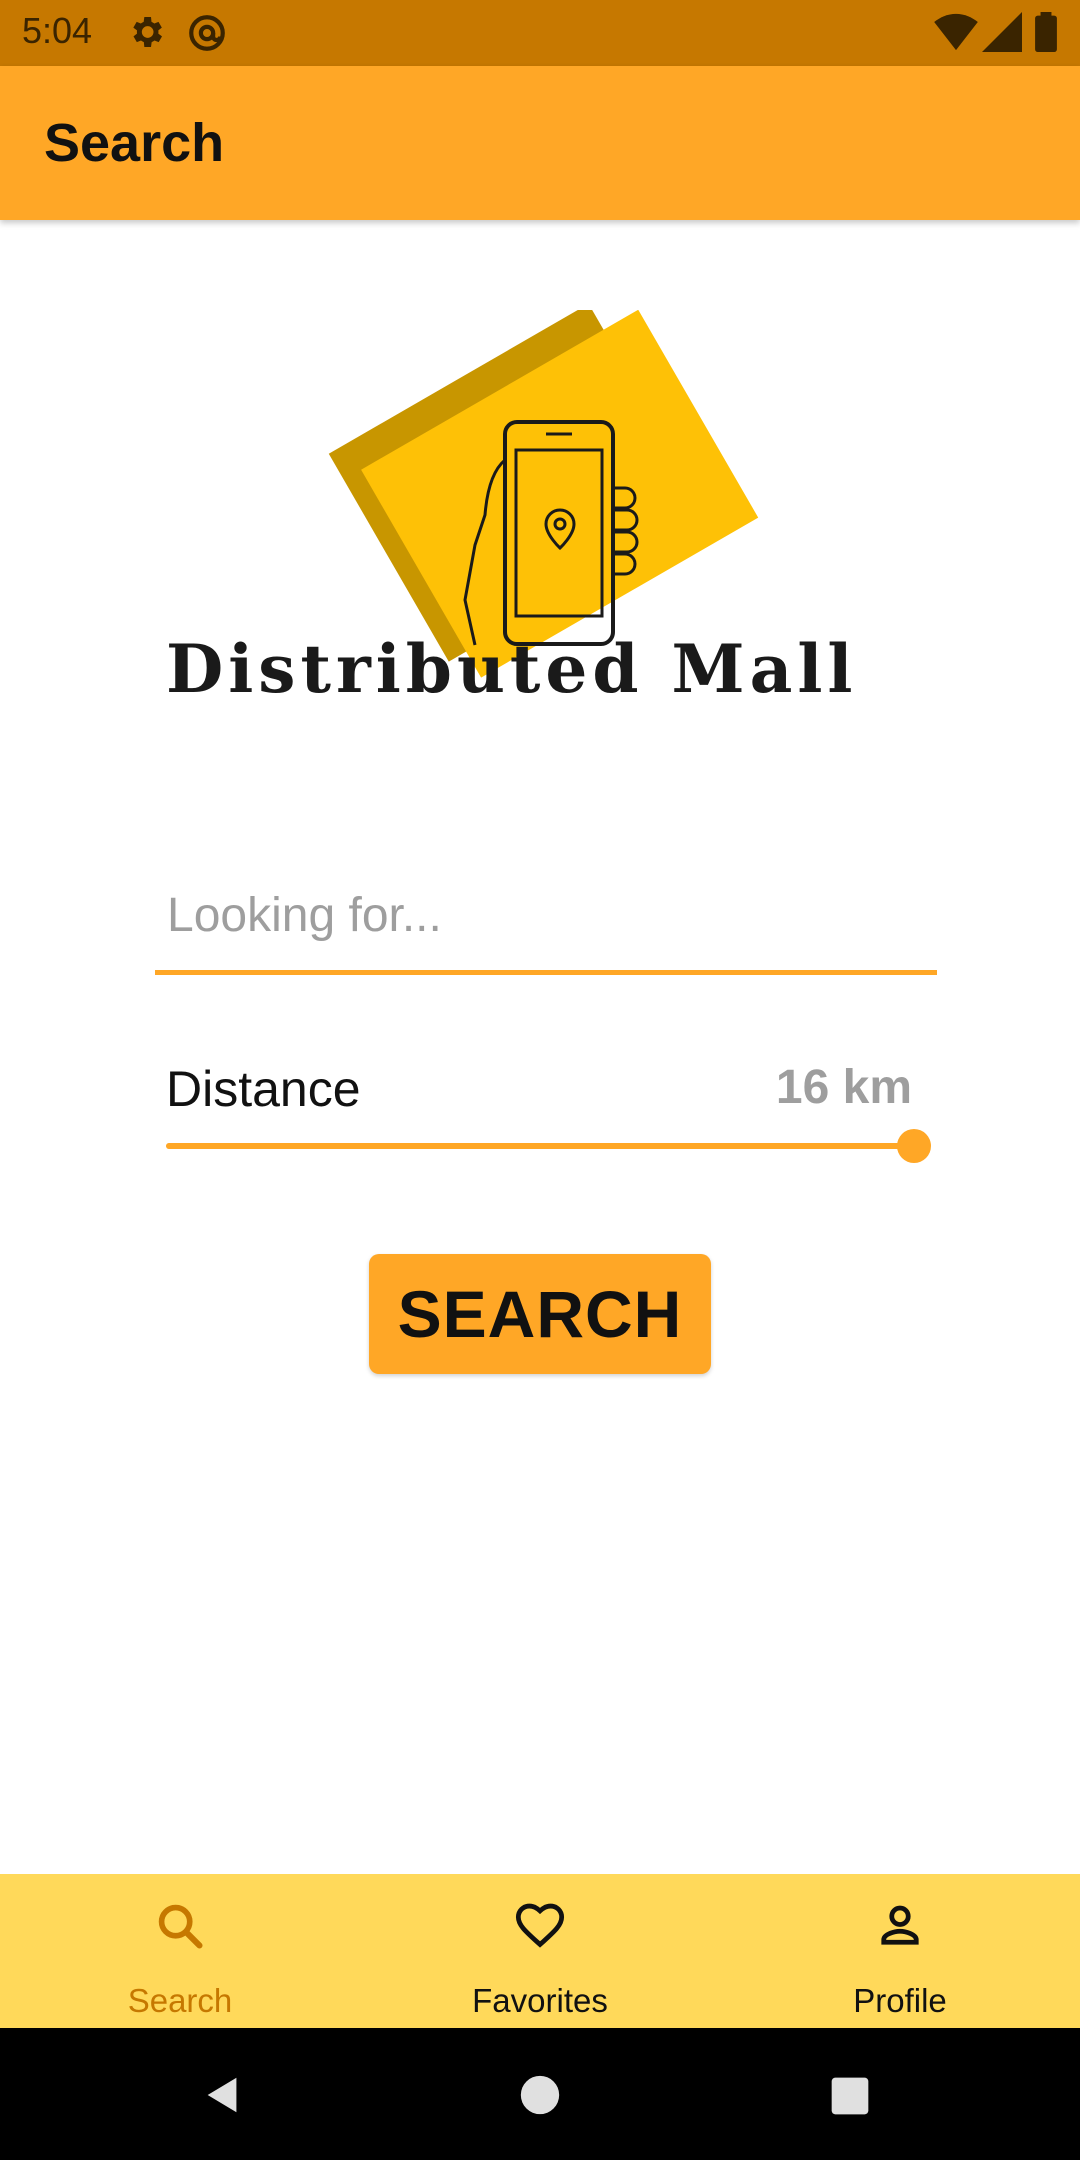  I want to click on distance-value: 16 km, so click(843, 1087).